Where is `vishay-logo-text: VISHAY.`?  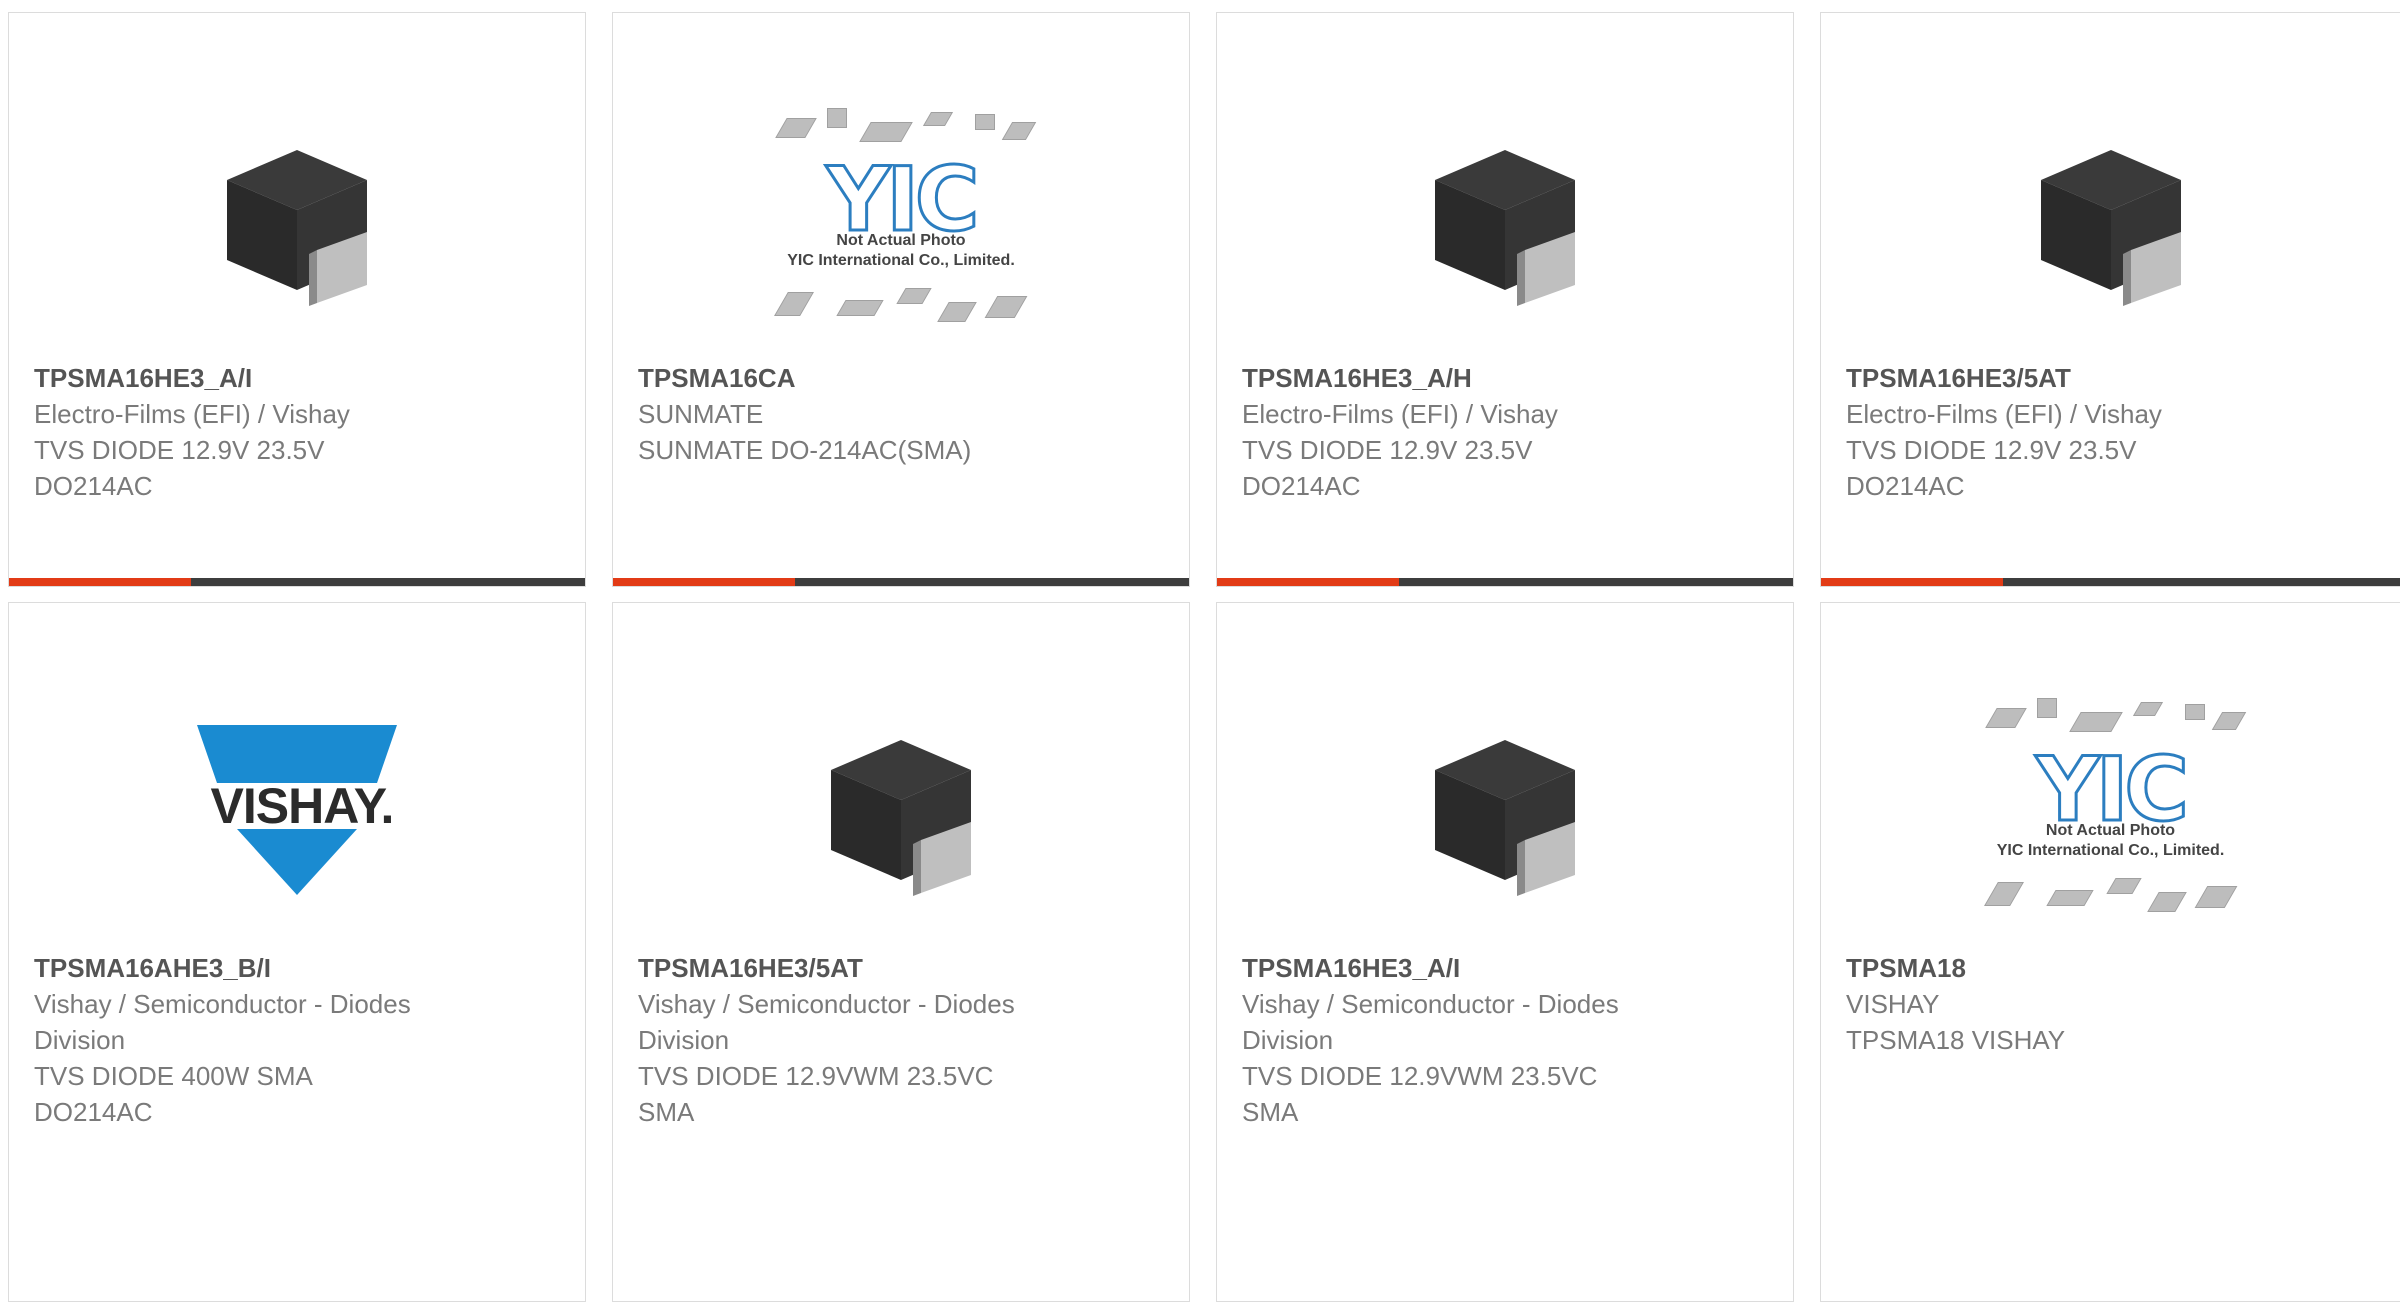 vishay-logo-text: VISHAY. is located at coordinates (302, 806).